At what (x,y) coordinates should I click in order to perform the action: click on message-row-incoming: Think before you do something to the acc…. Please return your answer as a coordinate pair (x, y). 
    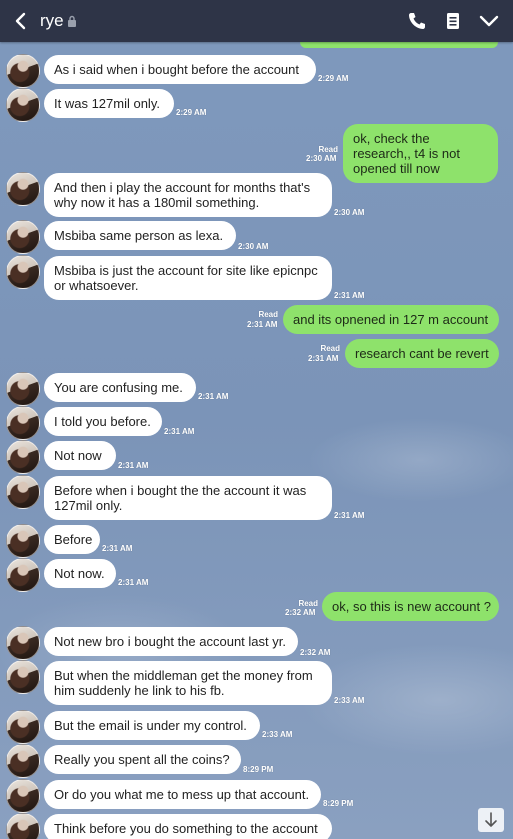
    Looking at the image, I should click on (256, 826).